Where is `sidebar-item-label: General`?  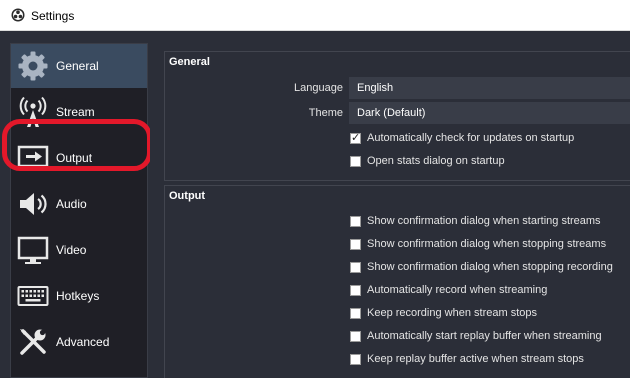 sidebar-item-label: General is located at coordinates (77, 66).